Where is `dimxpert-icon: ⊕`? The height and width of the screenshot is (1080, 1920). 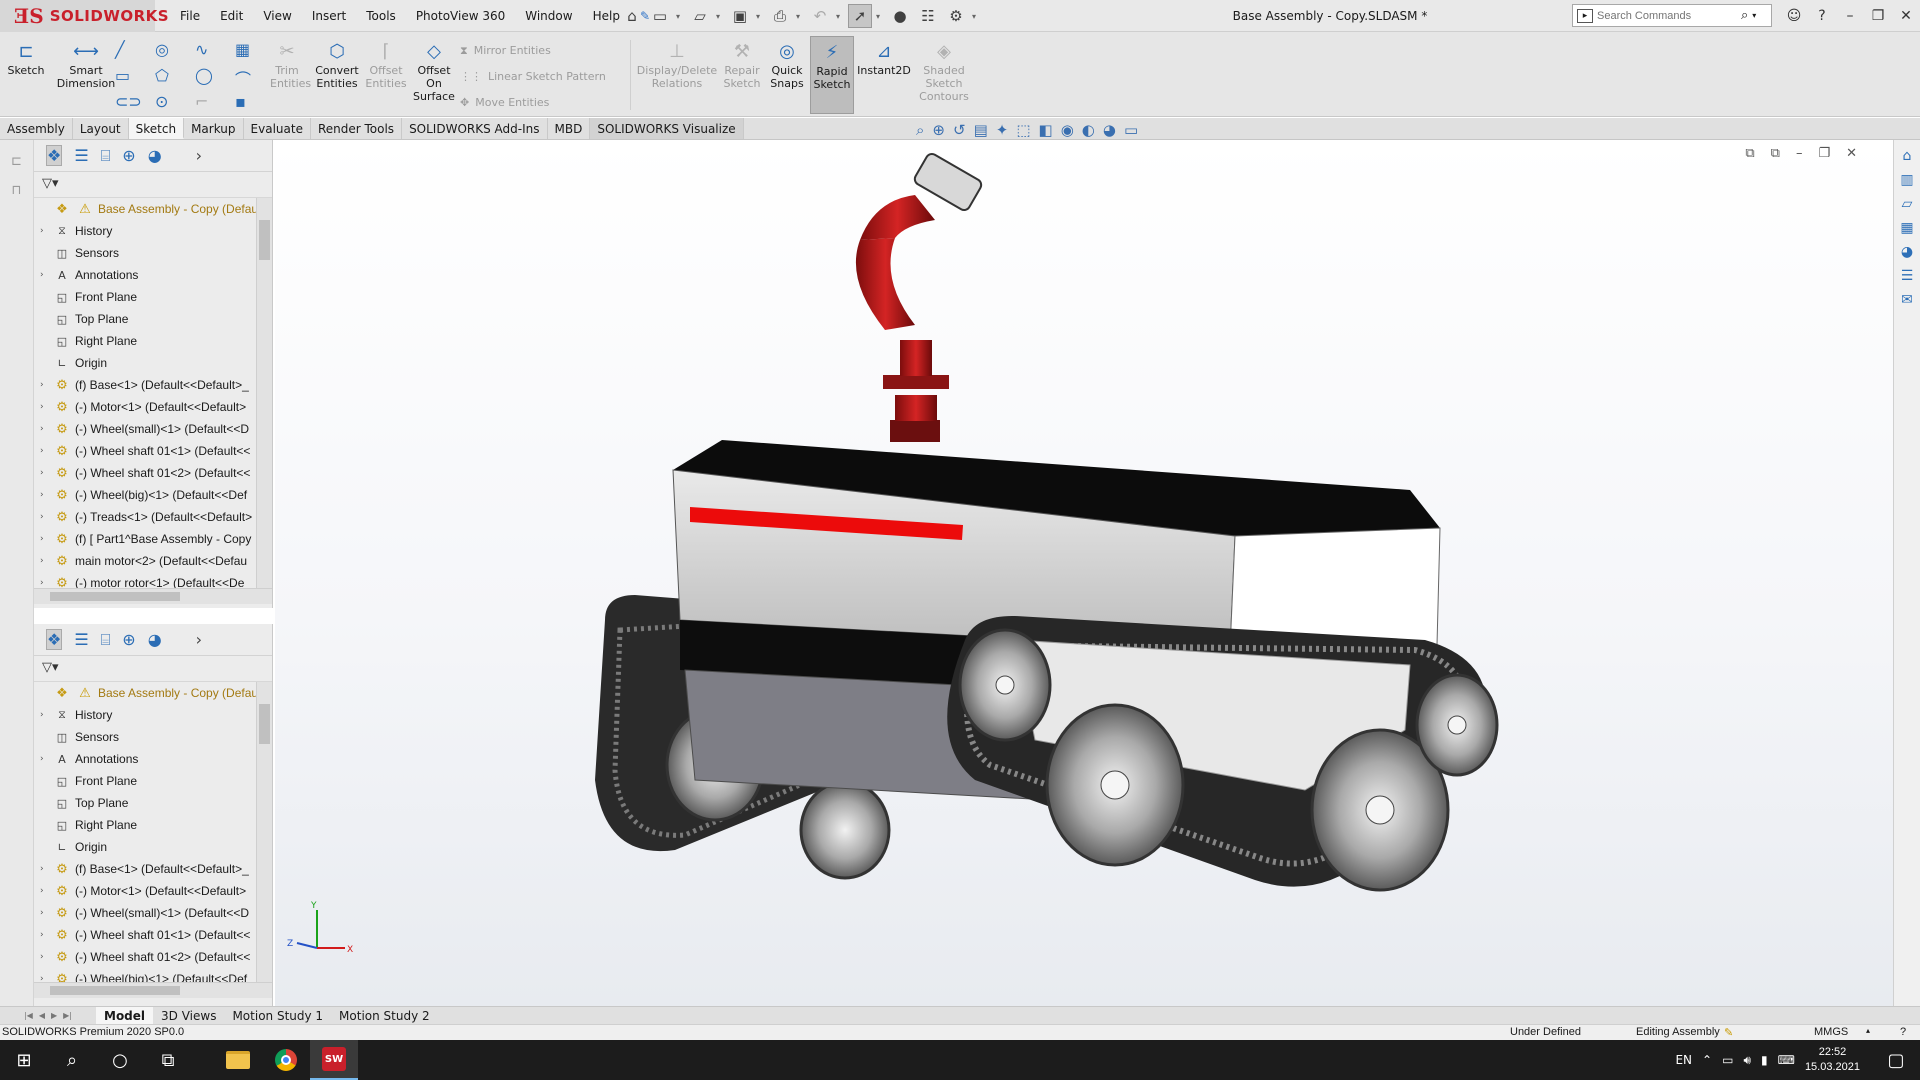
dimxpert-icon: ⊕ is located at coordinates (128, 155).